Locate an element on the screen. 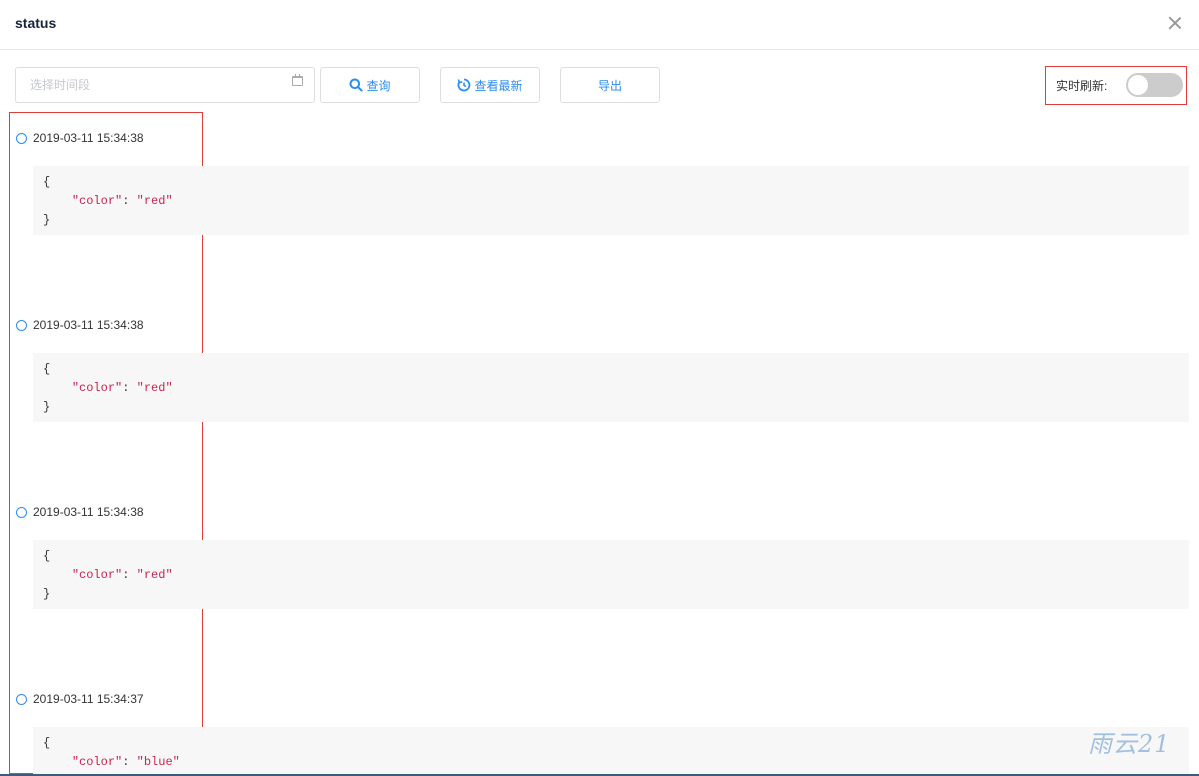  realtime-refresh-label: 实时刷新: is located at coordinates (1082, 86).